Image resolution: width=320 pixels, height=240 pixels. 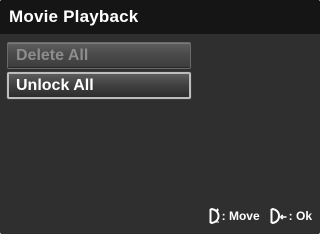 I want to click on move-hint: : Move, so click(x=234, y=216).